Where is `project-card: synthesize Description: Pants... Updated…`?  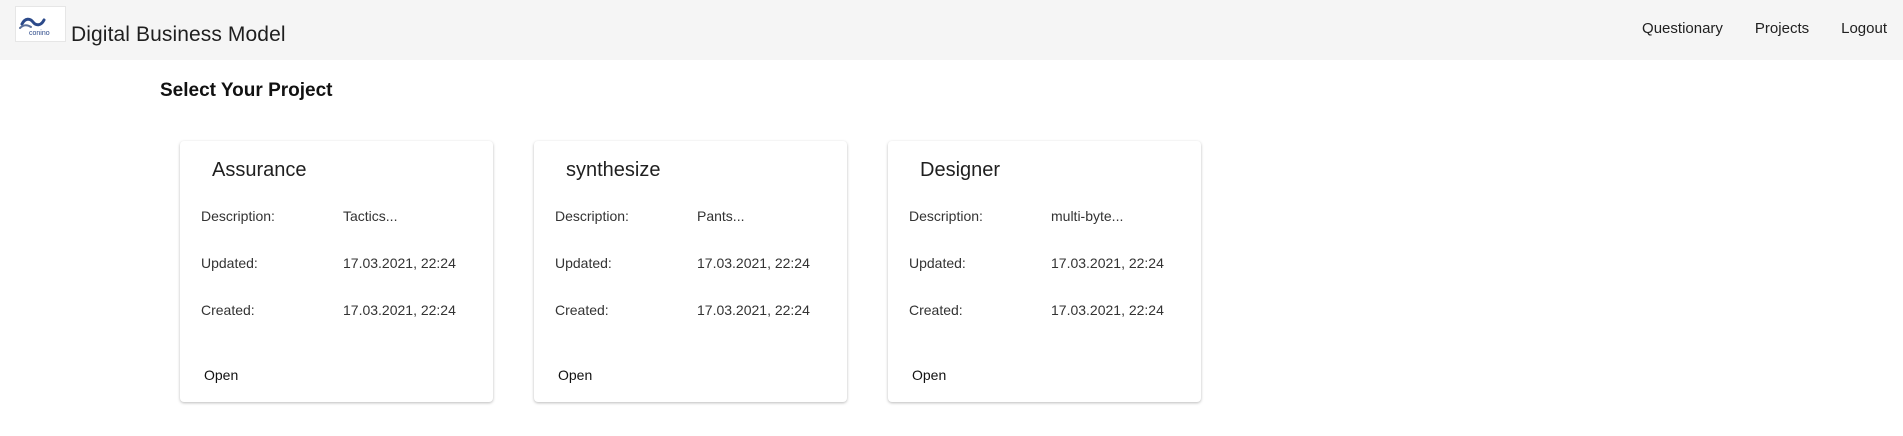 project-card: synthesize Description: Pants... Updated… is located at coordinates (690, 271).